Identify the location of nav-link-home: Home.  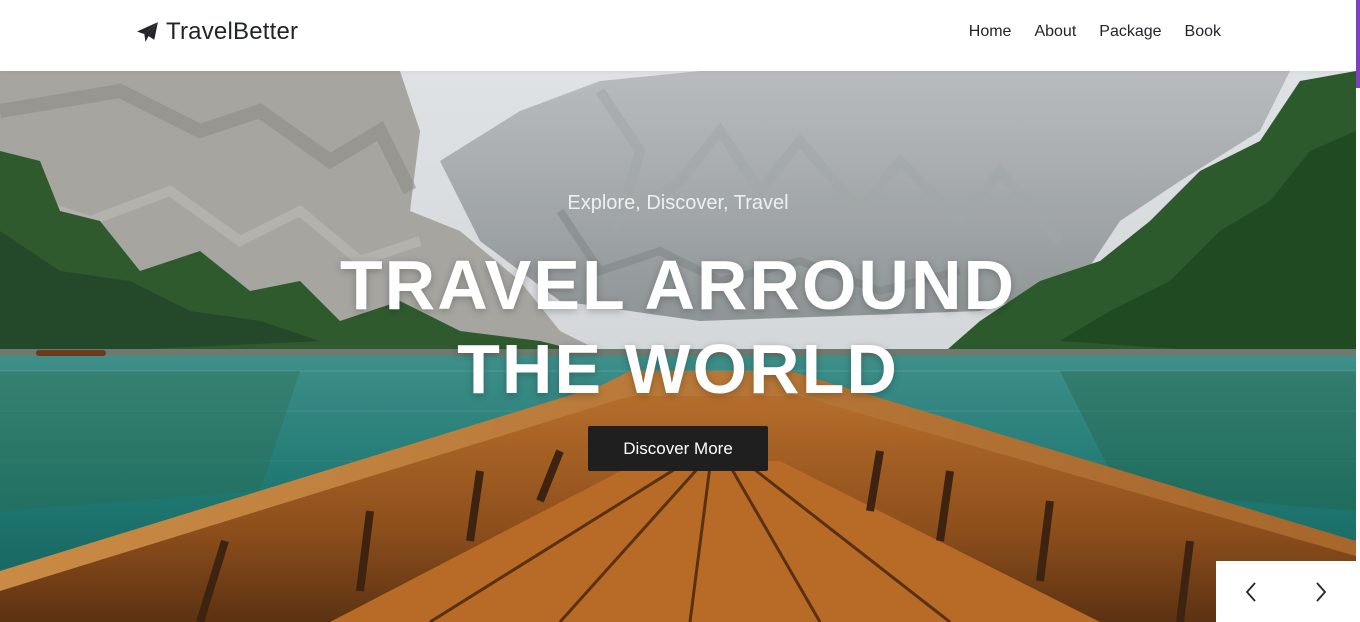
(990, 32).